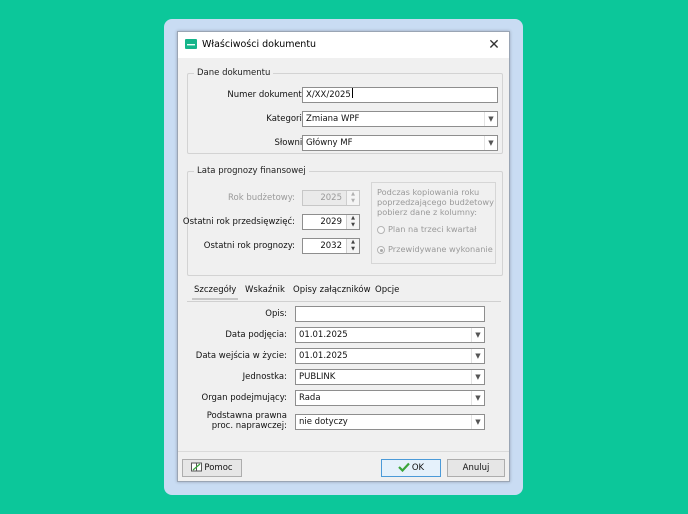  What do you see at coordinates (249, 246) in the screenshot?
I see `last-forecast-year-label: Ostatni rok prognozy:` at bounding box center [249, 246].